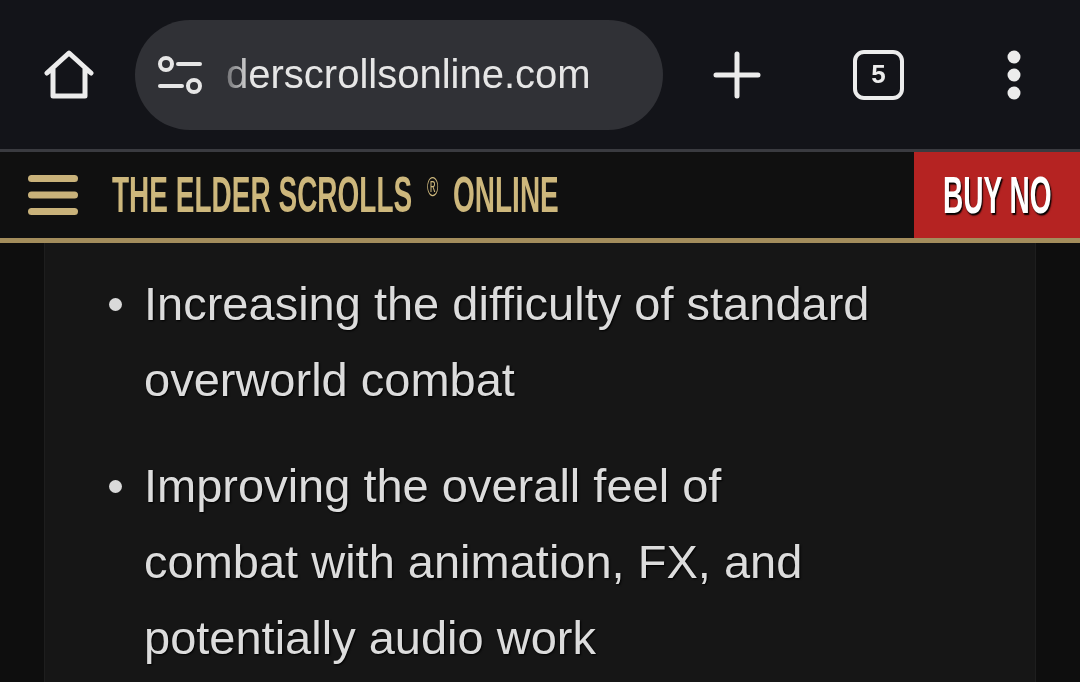  Describe the element at coordinates (408, 74) in the screenshot. I see `url-text: derscrollsonline.com` at that location.